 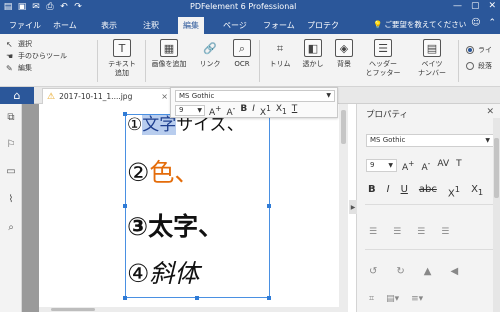 What do you see at coordinates (479, 66) in the screenshot?
I see `paragraph-mode-radio: 段落` at bounding box center [479, 66].